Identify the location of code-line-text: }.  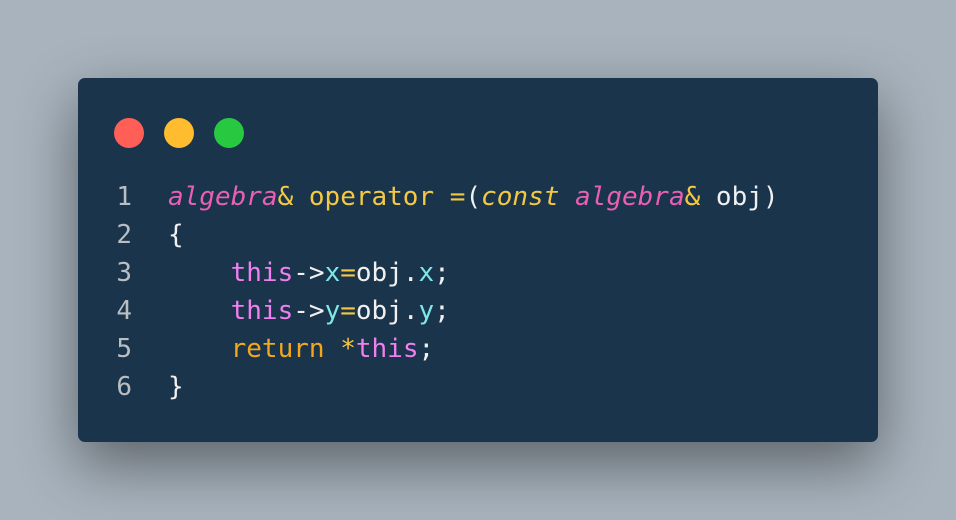
(176, 387).